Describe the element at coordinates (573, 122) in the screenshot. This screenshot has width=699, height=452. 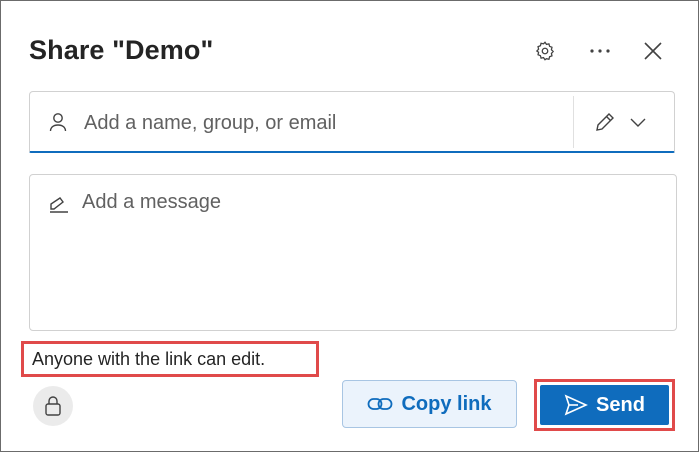
I see `divider` at that location.